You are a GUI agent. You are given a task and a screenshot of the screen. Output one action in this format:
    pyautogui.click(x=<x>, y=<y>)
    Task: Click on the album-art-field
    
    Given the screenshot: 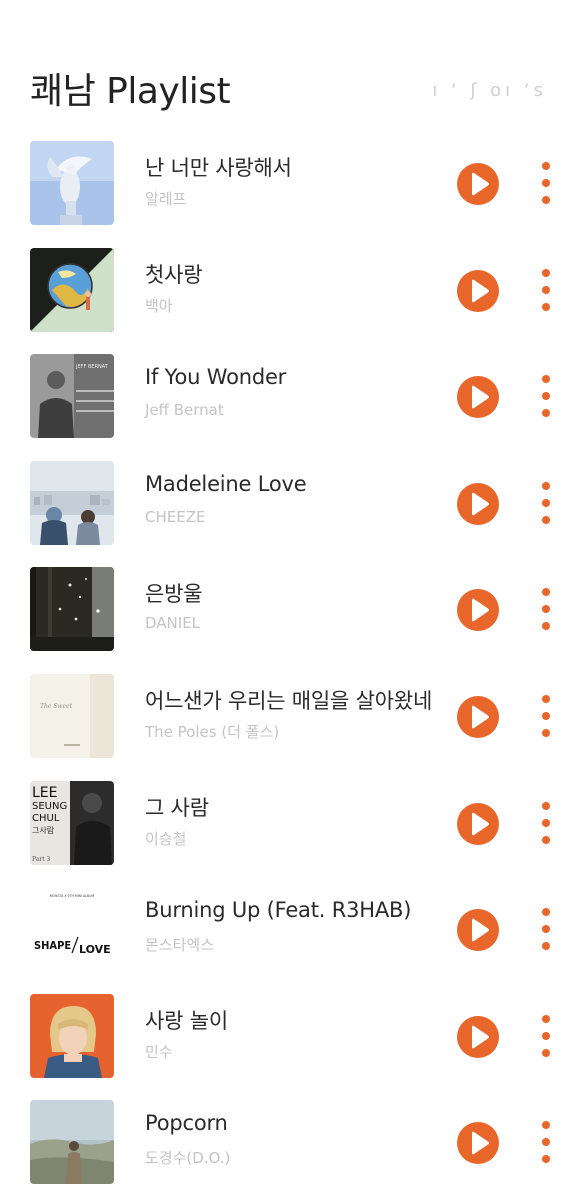 What is the action you would take?
    pyautogui.click(x=72, y=1142)
    